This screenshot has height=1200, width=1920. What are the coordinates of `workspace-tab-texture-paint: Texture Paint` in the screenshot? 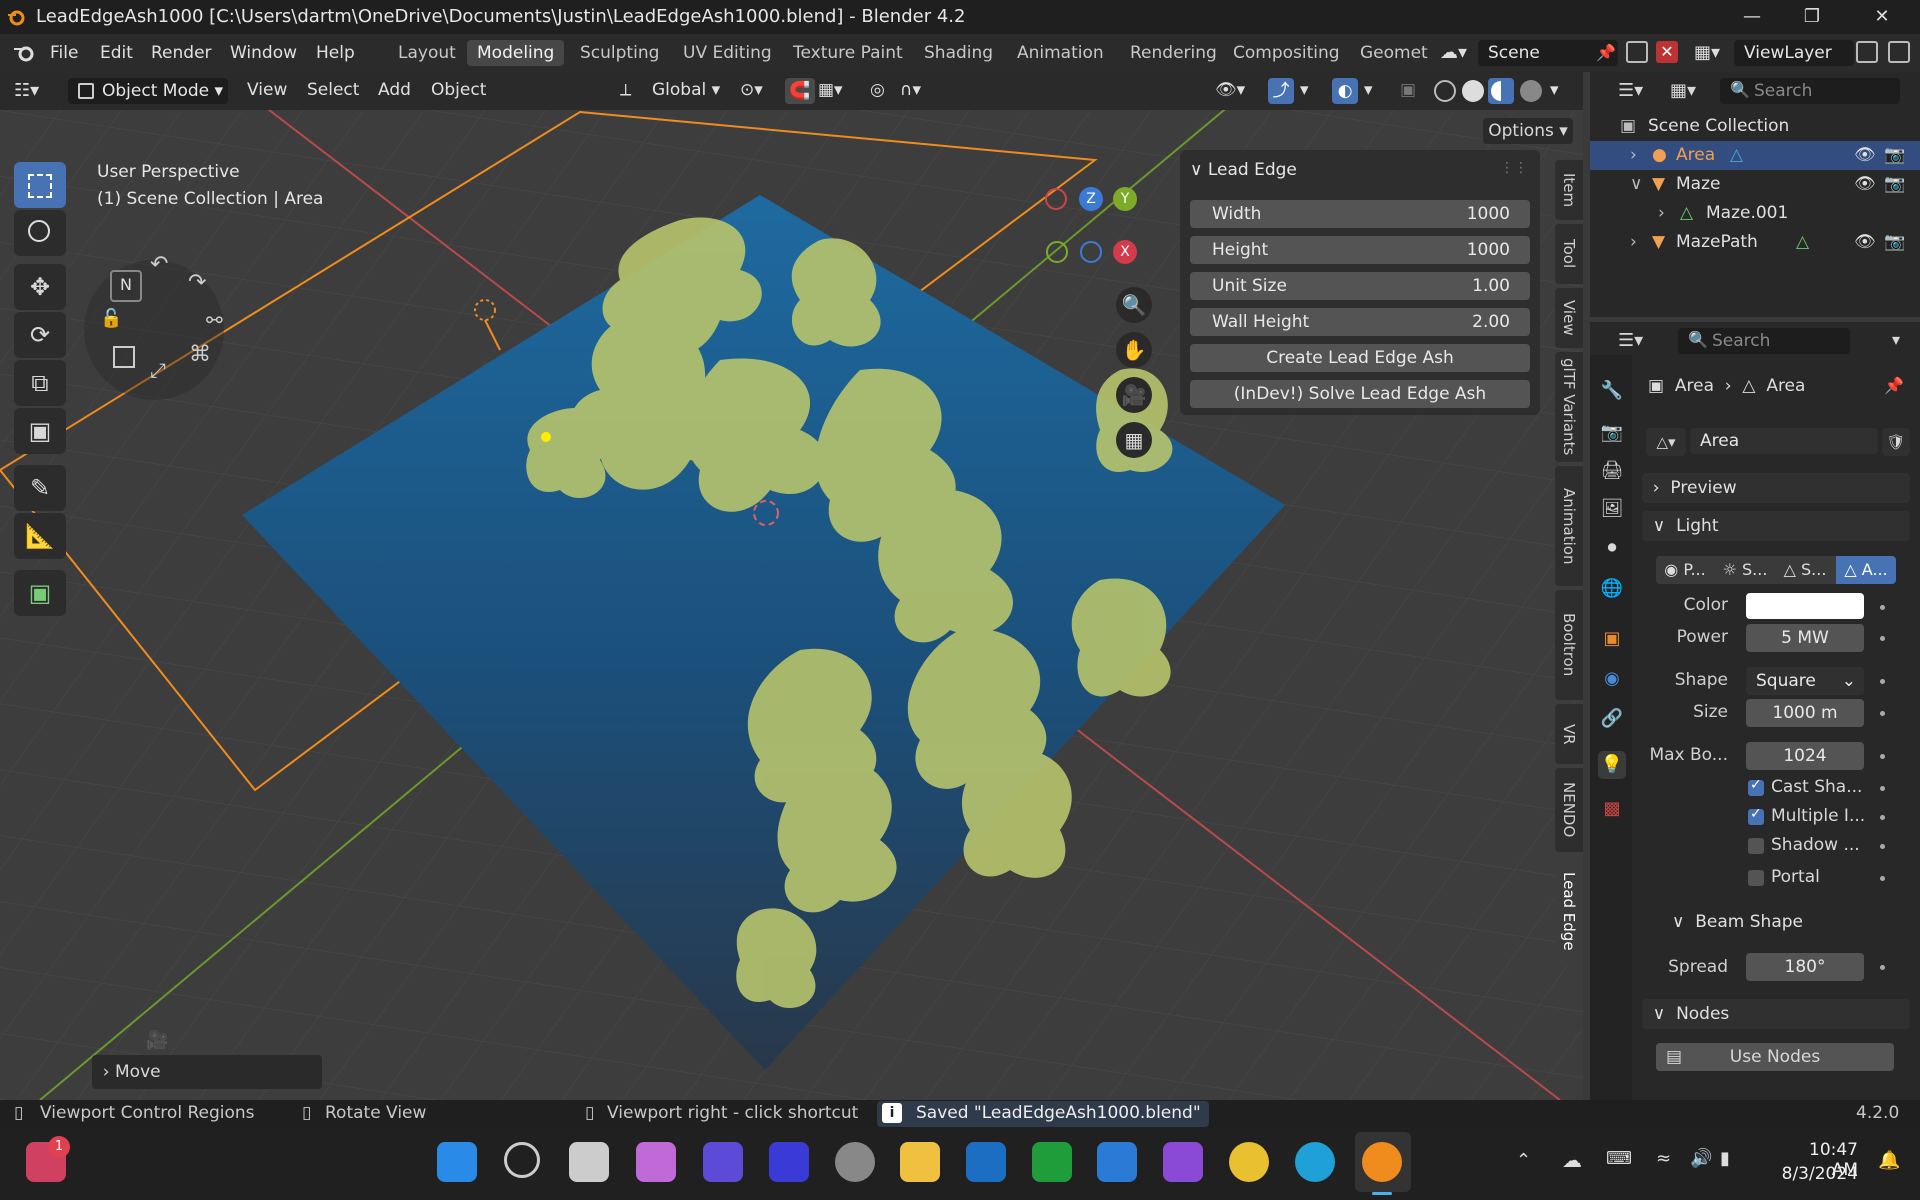 It's located at (848, 53).